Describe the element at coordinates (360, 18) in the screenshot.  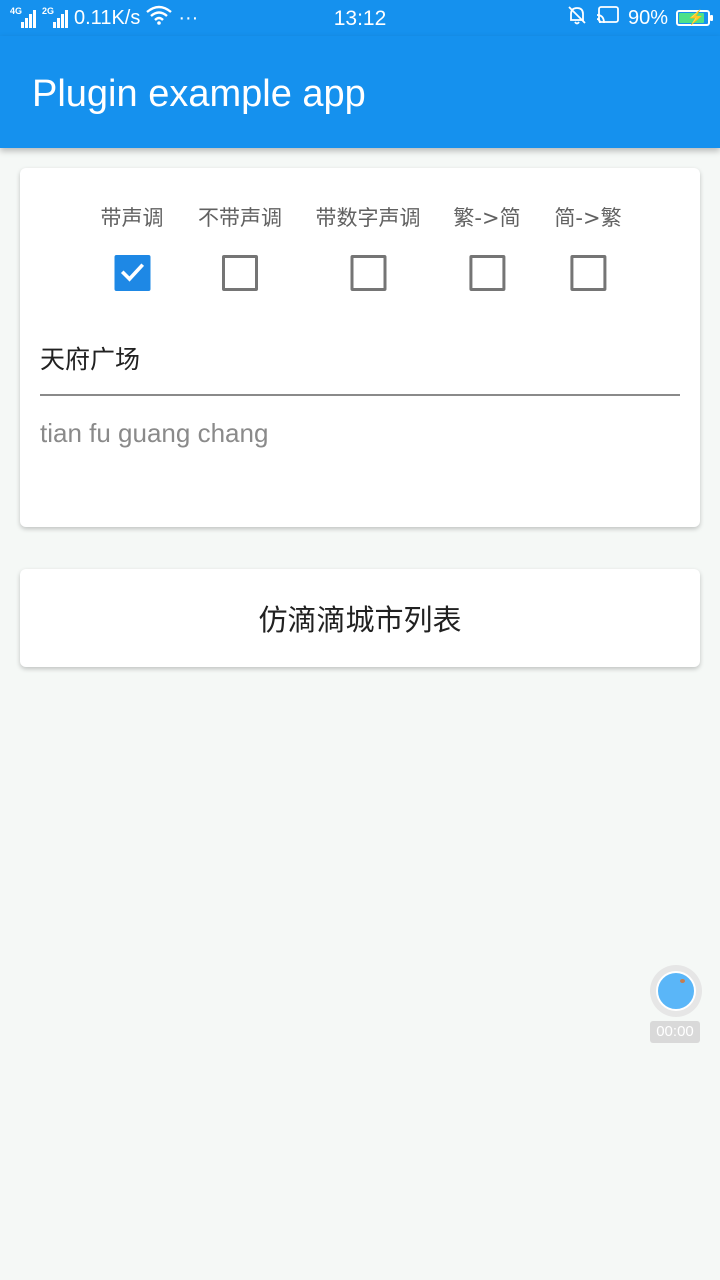
I see `status-bar: 4G 2G 0.11K/s ··· 13:12 90% ⚡` at that location.